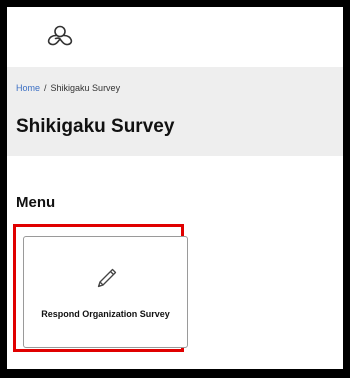 This screenshot has height=378, width=350. I want to click on pencil-icon, so click(107, 278).